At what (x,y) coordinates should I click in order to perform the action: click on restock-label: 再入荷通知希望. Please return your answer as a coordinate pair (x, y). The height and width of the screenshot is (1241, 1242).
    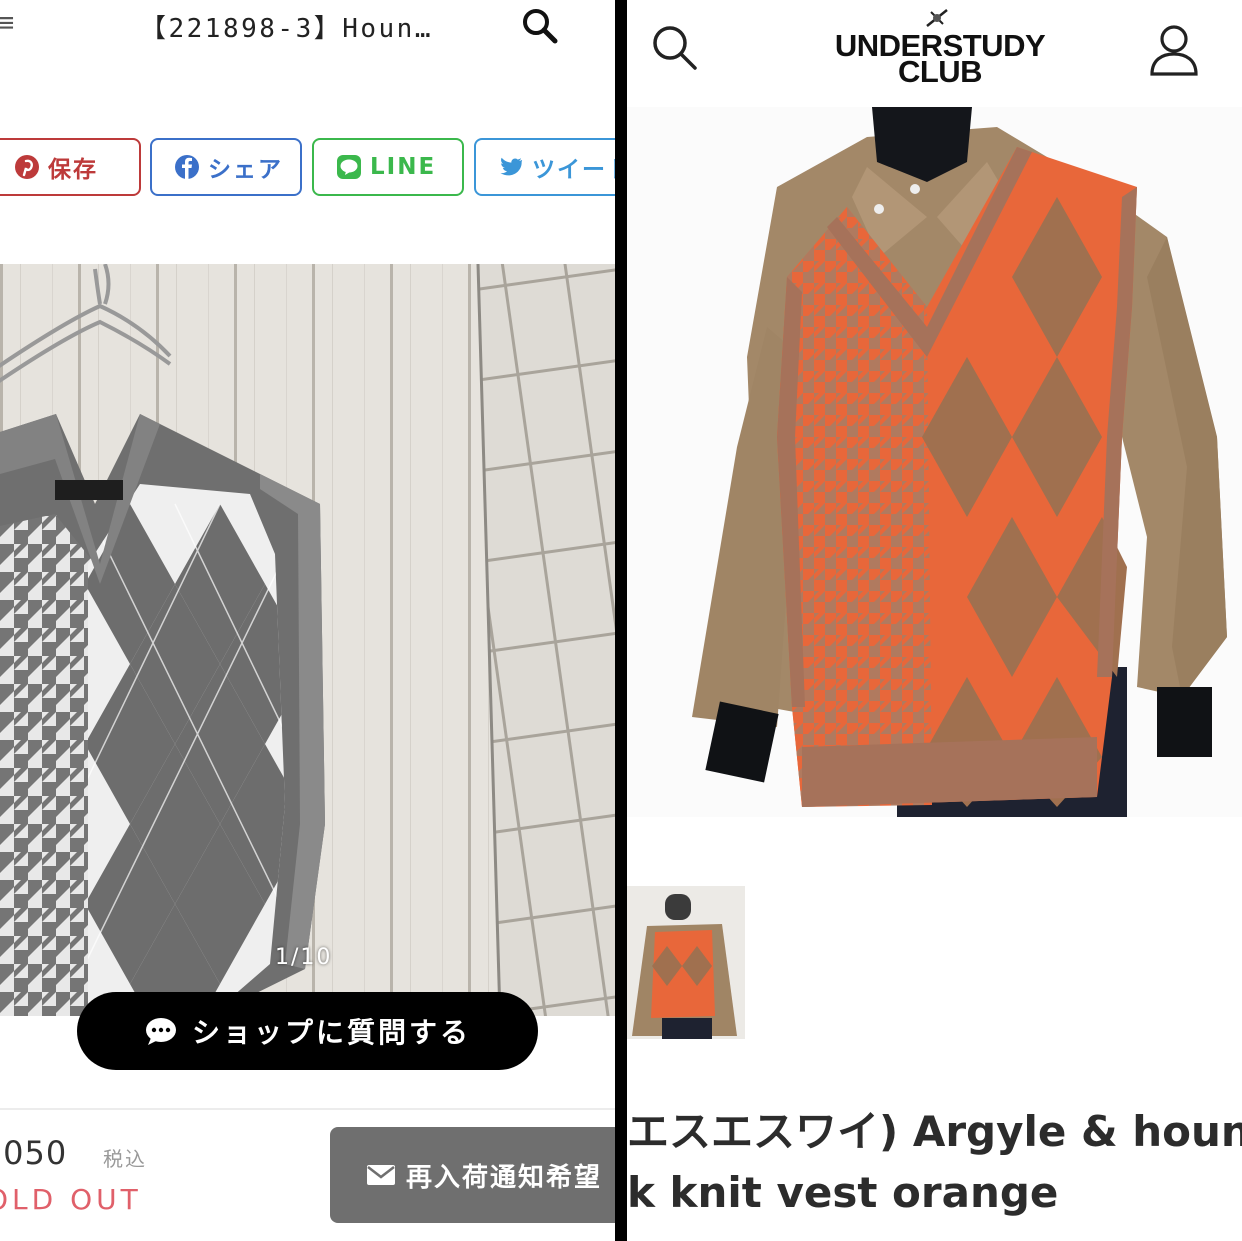
    Looking at the image, I should click on (504, 1177).